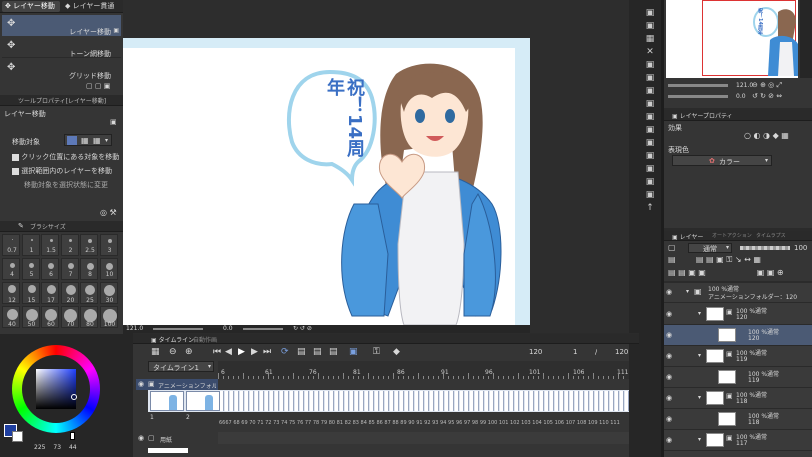 The width and height of the screenshot is (812, 457). What do you see at coordinates (113, 122) in the screenshot?
I see `lock-icon: ▣` at bounding box center [113, 122].